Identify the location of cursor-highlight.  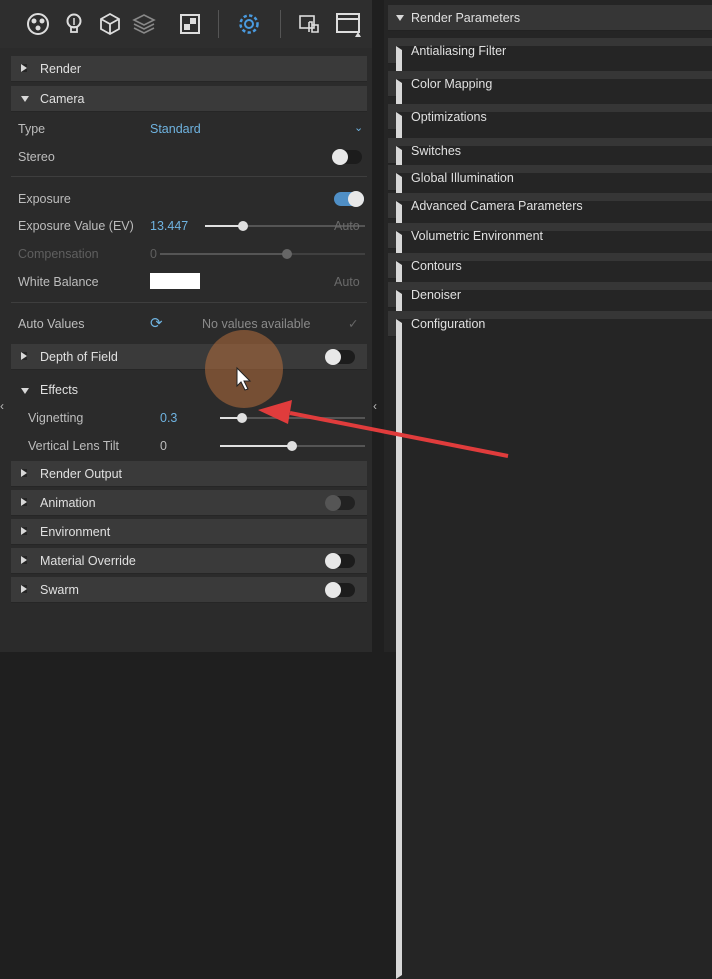
(244, 369).